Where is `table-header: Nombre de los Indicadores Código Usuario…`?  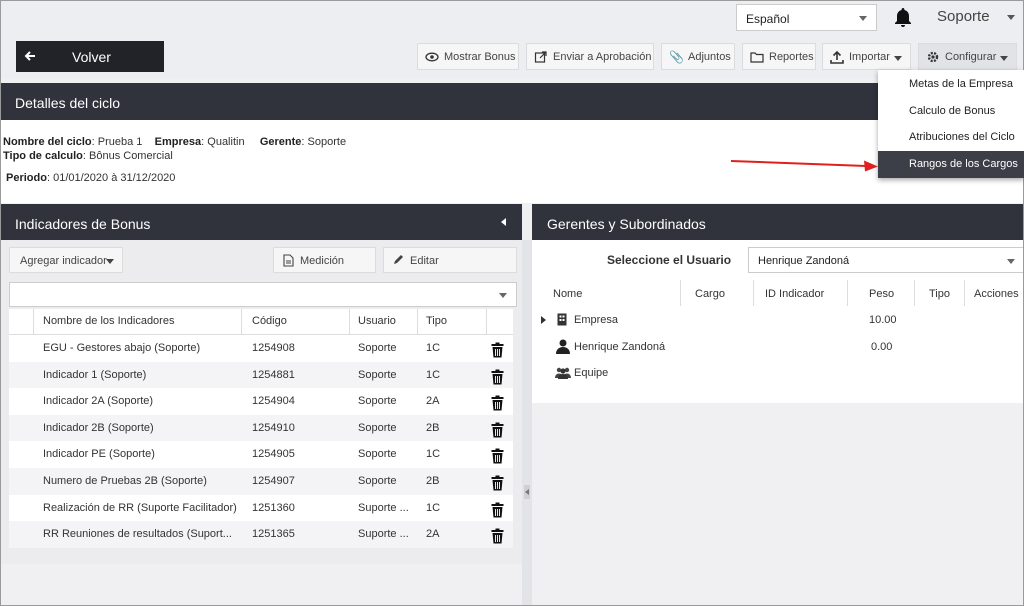 table-header: Nombre de los Indicadores Código Usuario… is located at coordinates (261, 322).